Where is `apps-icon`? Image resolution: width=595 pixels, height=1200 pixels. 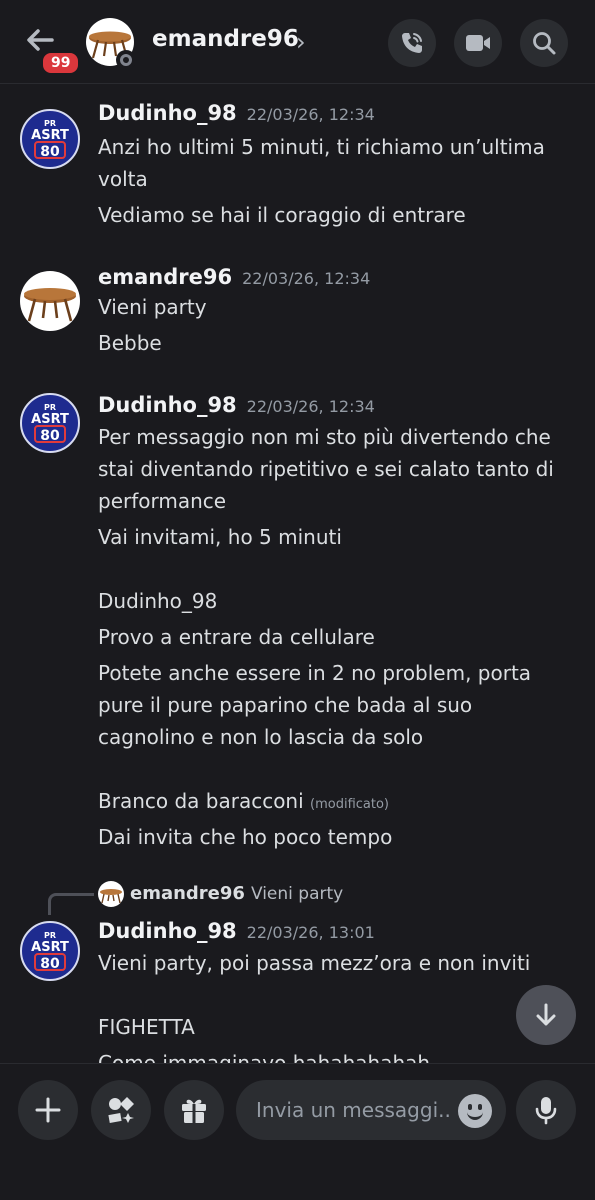
apps-icon is located at coordinates (121, 1110).